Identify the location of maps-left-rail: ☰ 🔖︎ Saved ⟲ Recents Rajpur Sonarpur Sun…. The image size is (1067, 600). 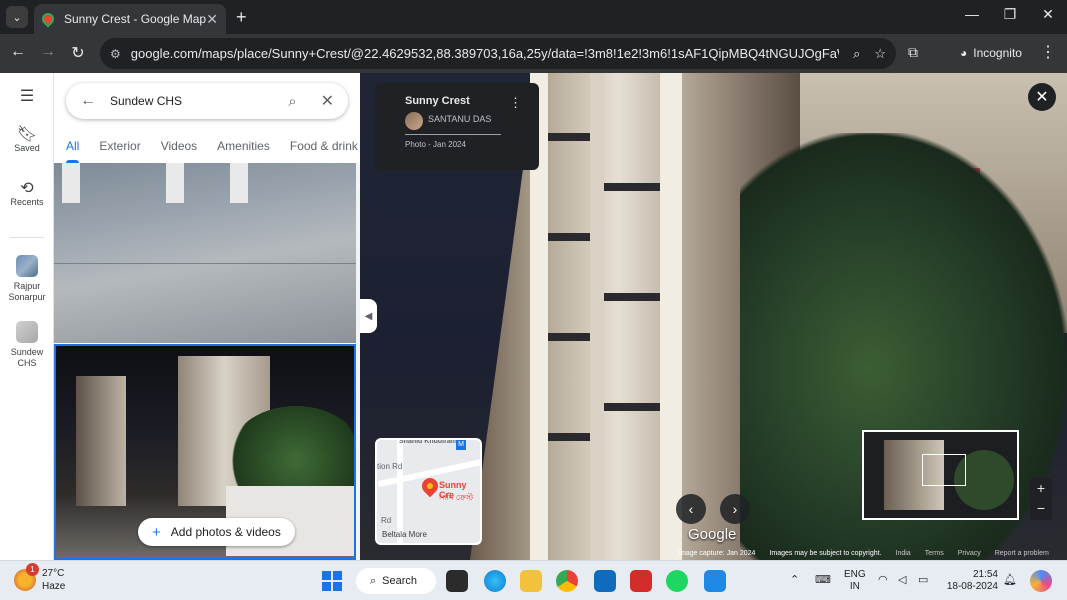
(27, 316).